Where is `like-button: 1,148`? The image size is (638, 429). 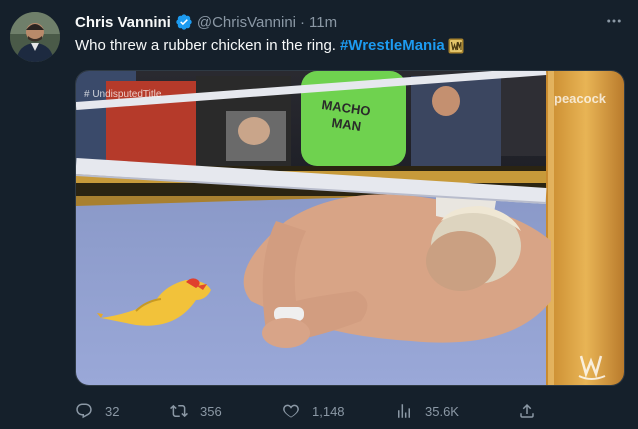
like-button: 1,148 is located at coordinates (313, 411).